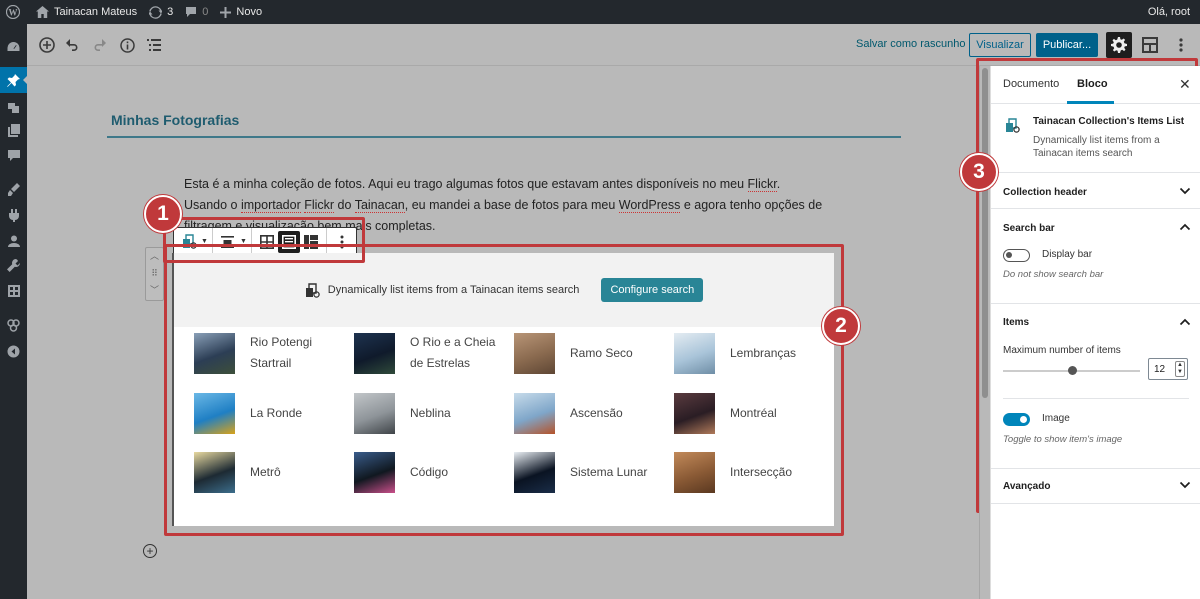 The height and width of the screenshot is (599, 1200). What do you see at coordinates (1095, 486) in the screenshot?
I see `advanced-section: Avançado` at bounding box center [1095, 486].